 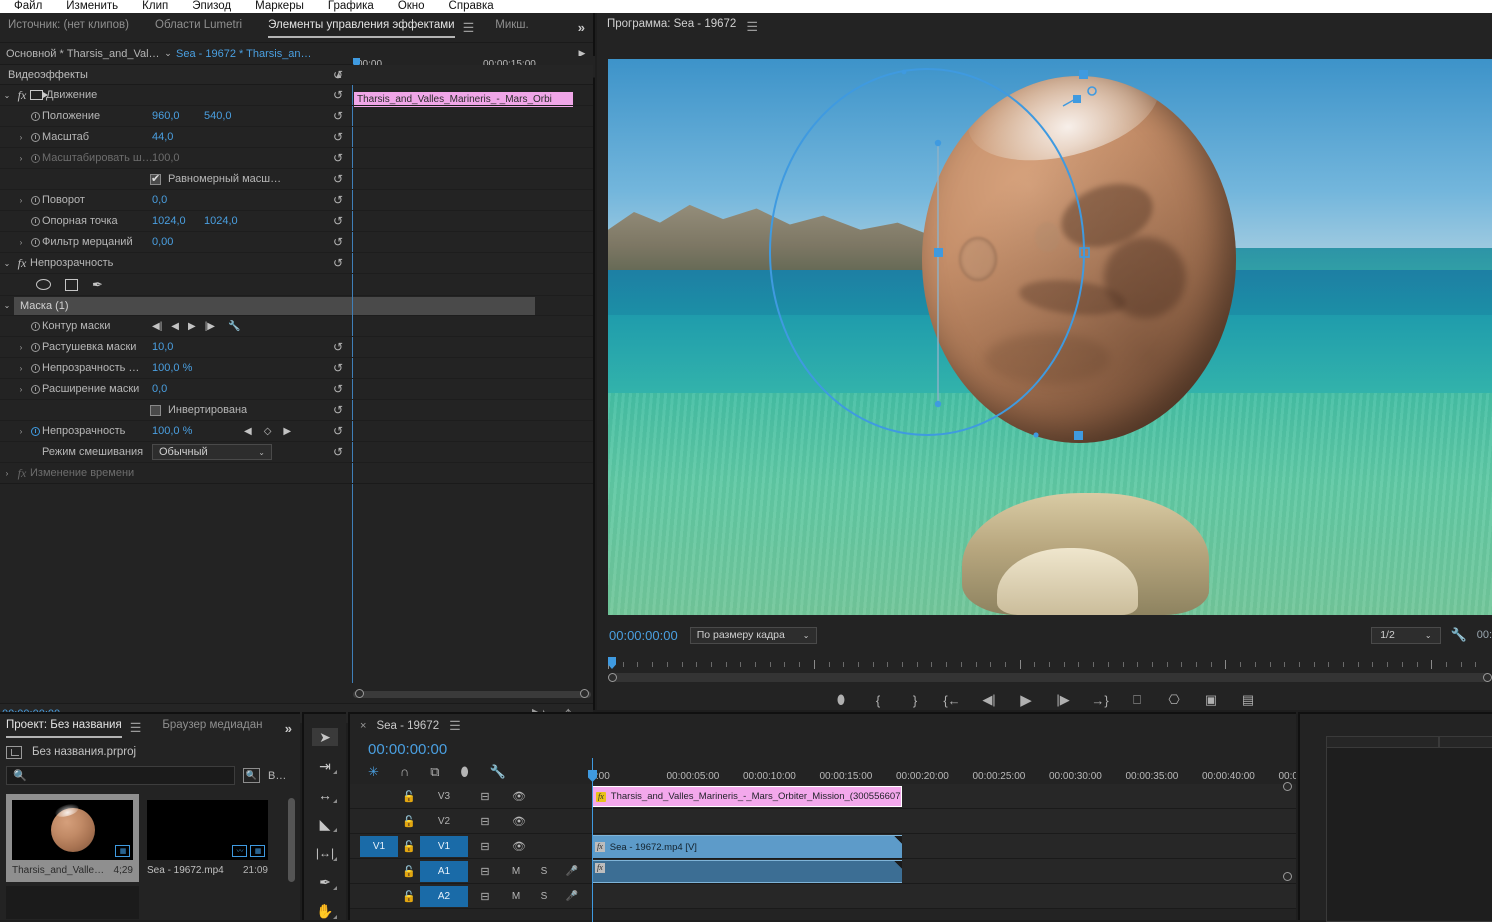 What do you see at coordinates (198, 28) in the screenshot?
I see `tab-lumetri-scopes: Области Lumetri` at bounding box center [198, 28].